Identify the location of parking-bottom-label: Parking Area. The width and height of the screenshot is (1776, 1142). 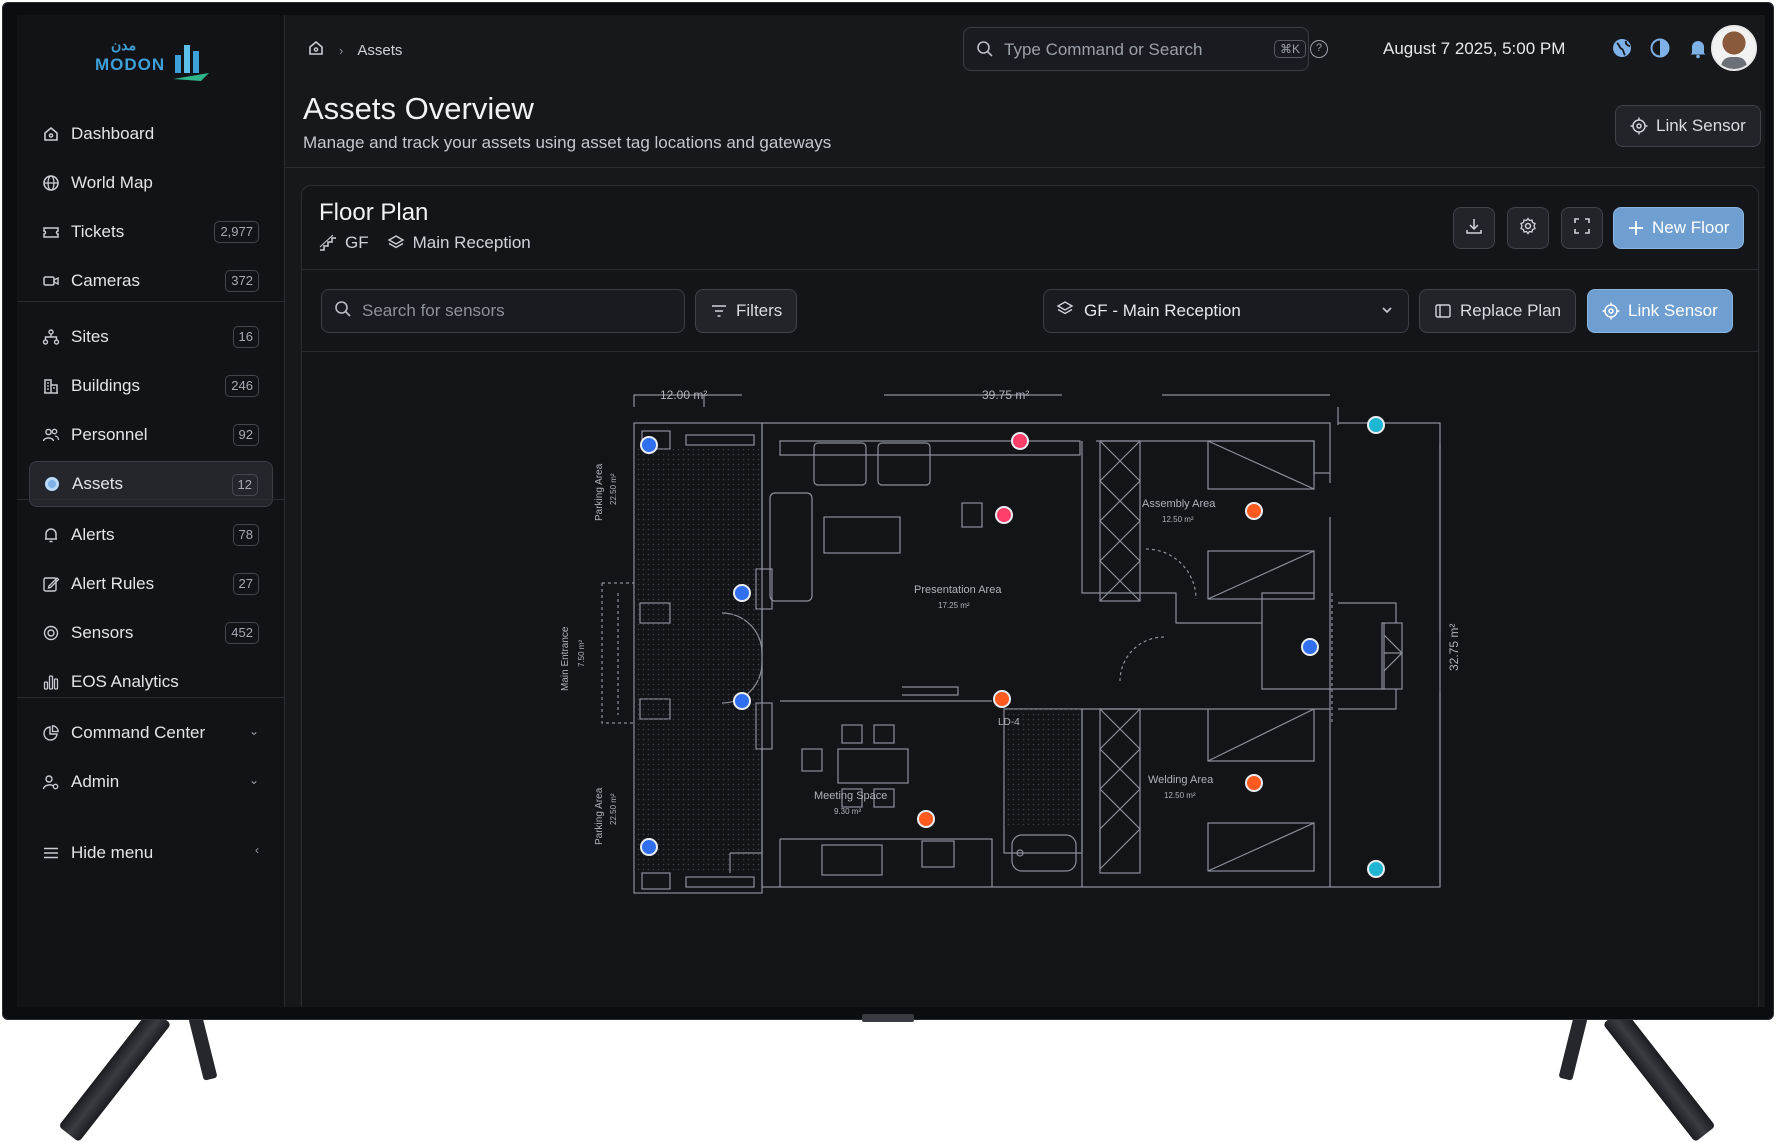
(599, 816).